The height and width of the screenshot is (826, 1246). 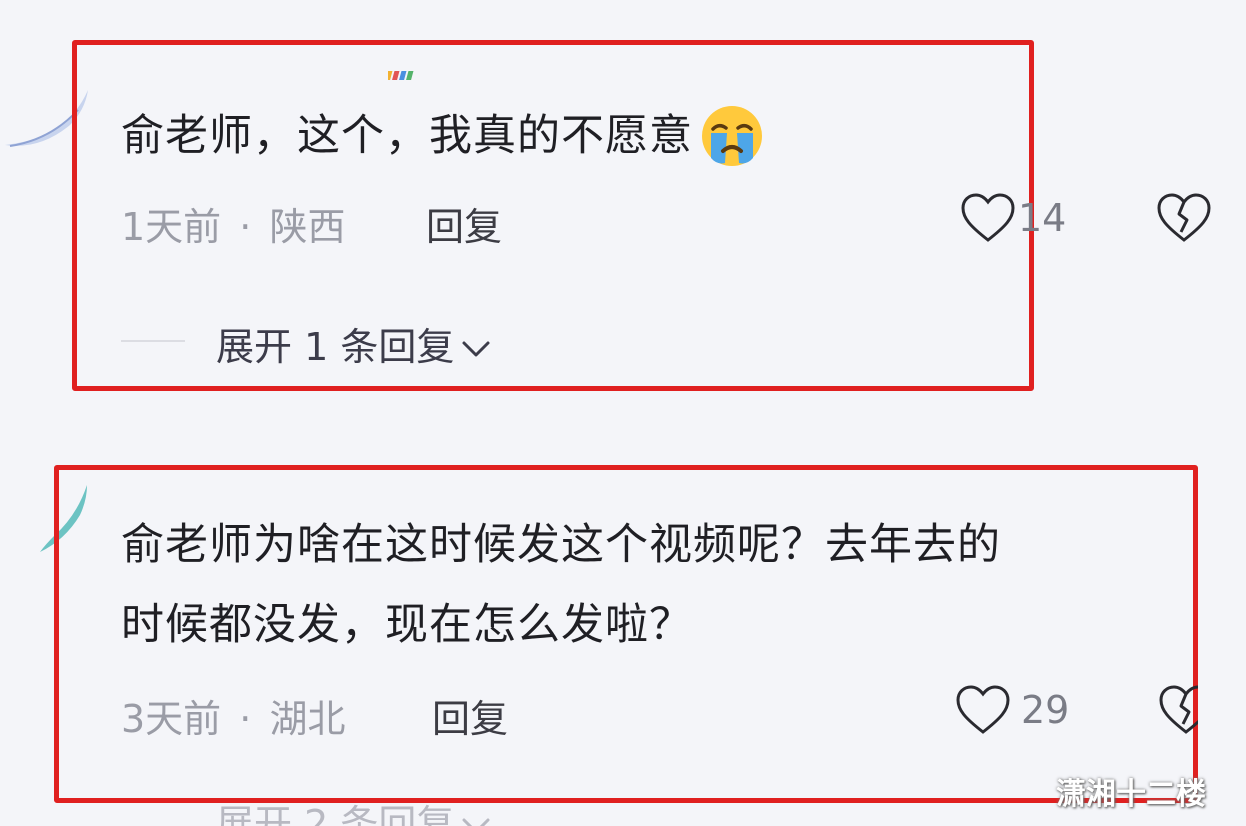 What do you see at coordinates (1131, 794) in the screenshot?
I see `watermark: 潇湘十二楼` at bounding box center [1131, 794].